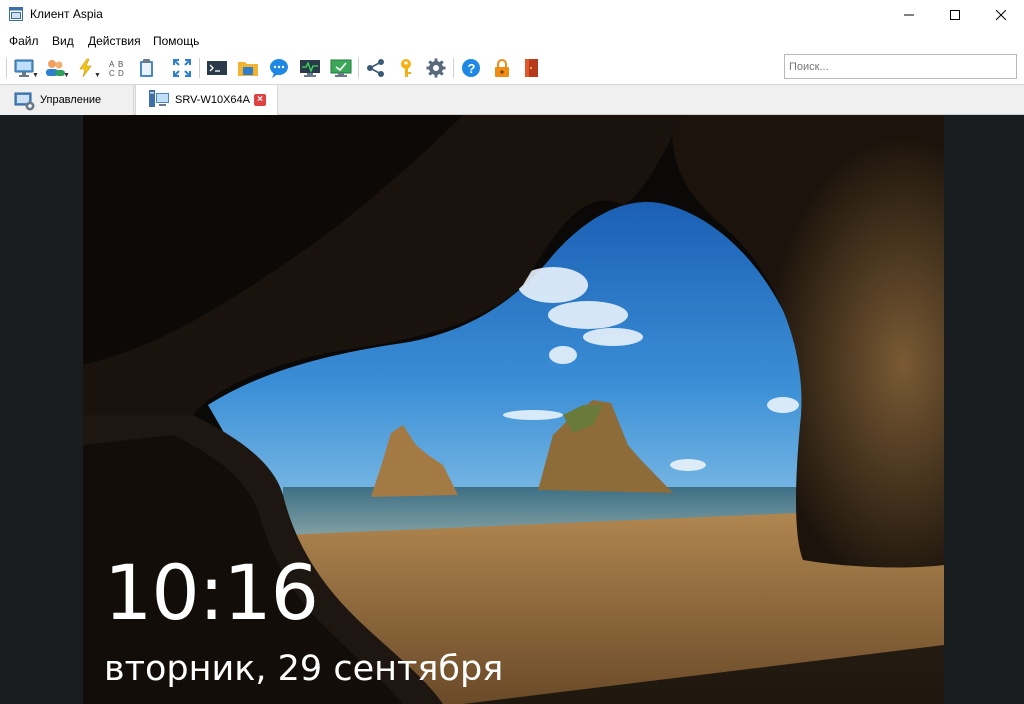 This screenshot has width=1024, height=704. Describe the element at coordinates (512, 15) in the screenshot. I see `title-bar: Клиент Aspia` at that location.